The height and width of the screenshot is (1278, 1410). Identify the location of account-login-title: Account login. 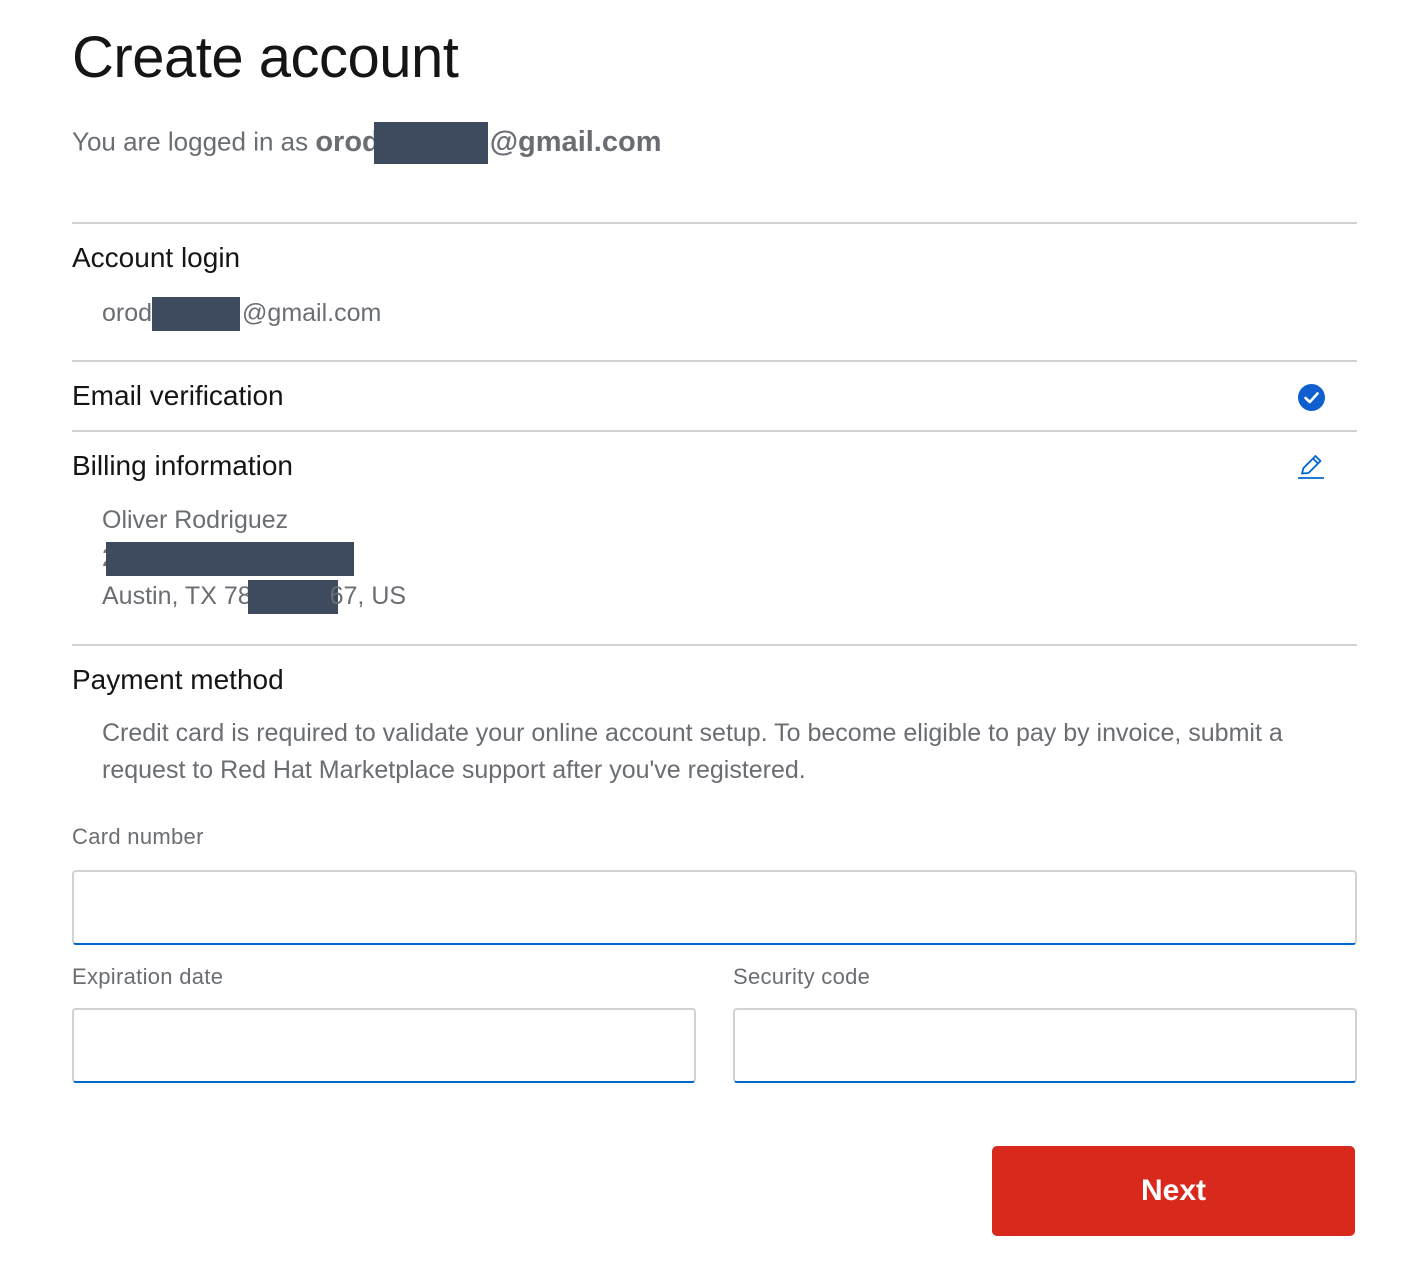
(156, 257).